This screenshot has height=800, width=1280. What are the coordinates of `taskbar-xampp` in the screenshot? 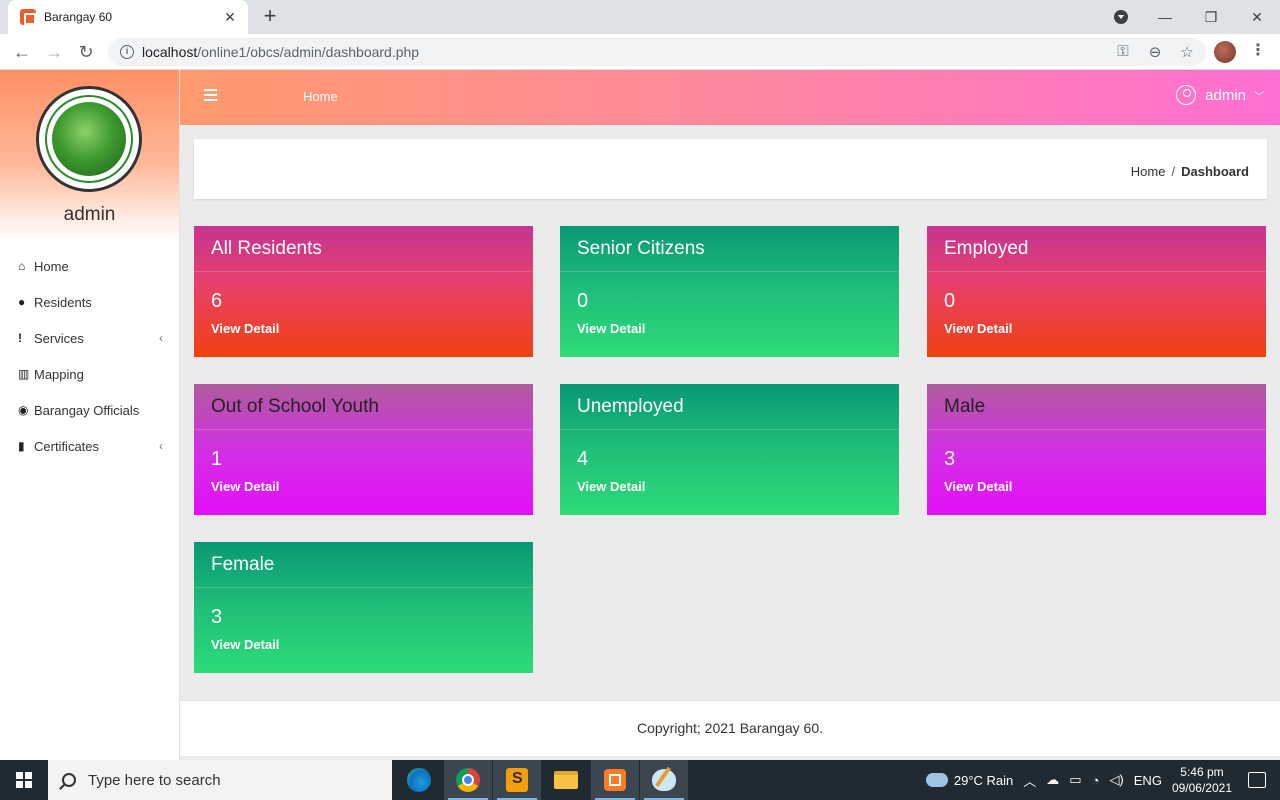 It's located at (615, 780).